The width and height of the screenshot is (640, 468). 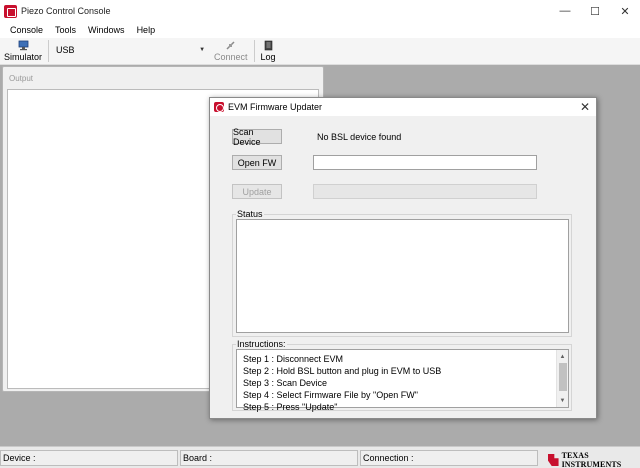 I want to click on close-button: ✕, so click(x=625, y=11).